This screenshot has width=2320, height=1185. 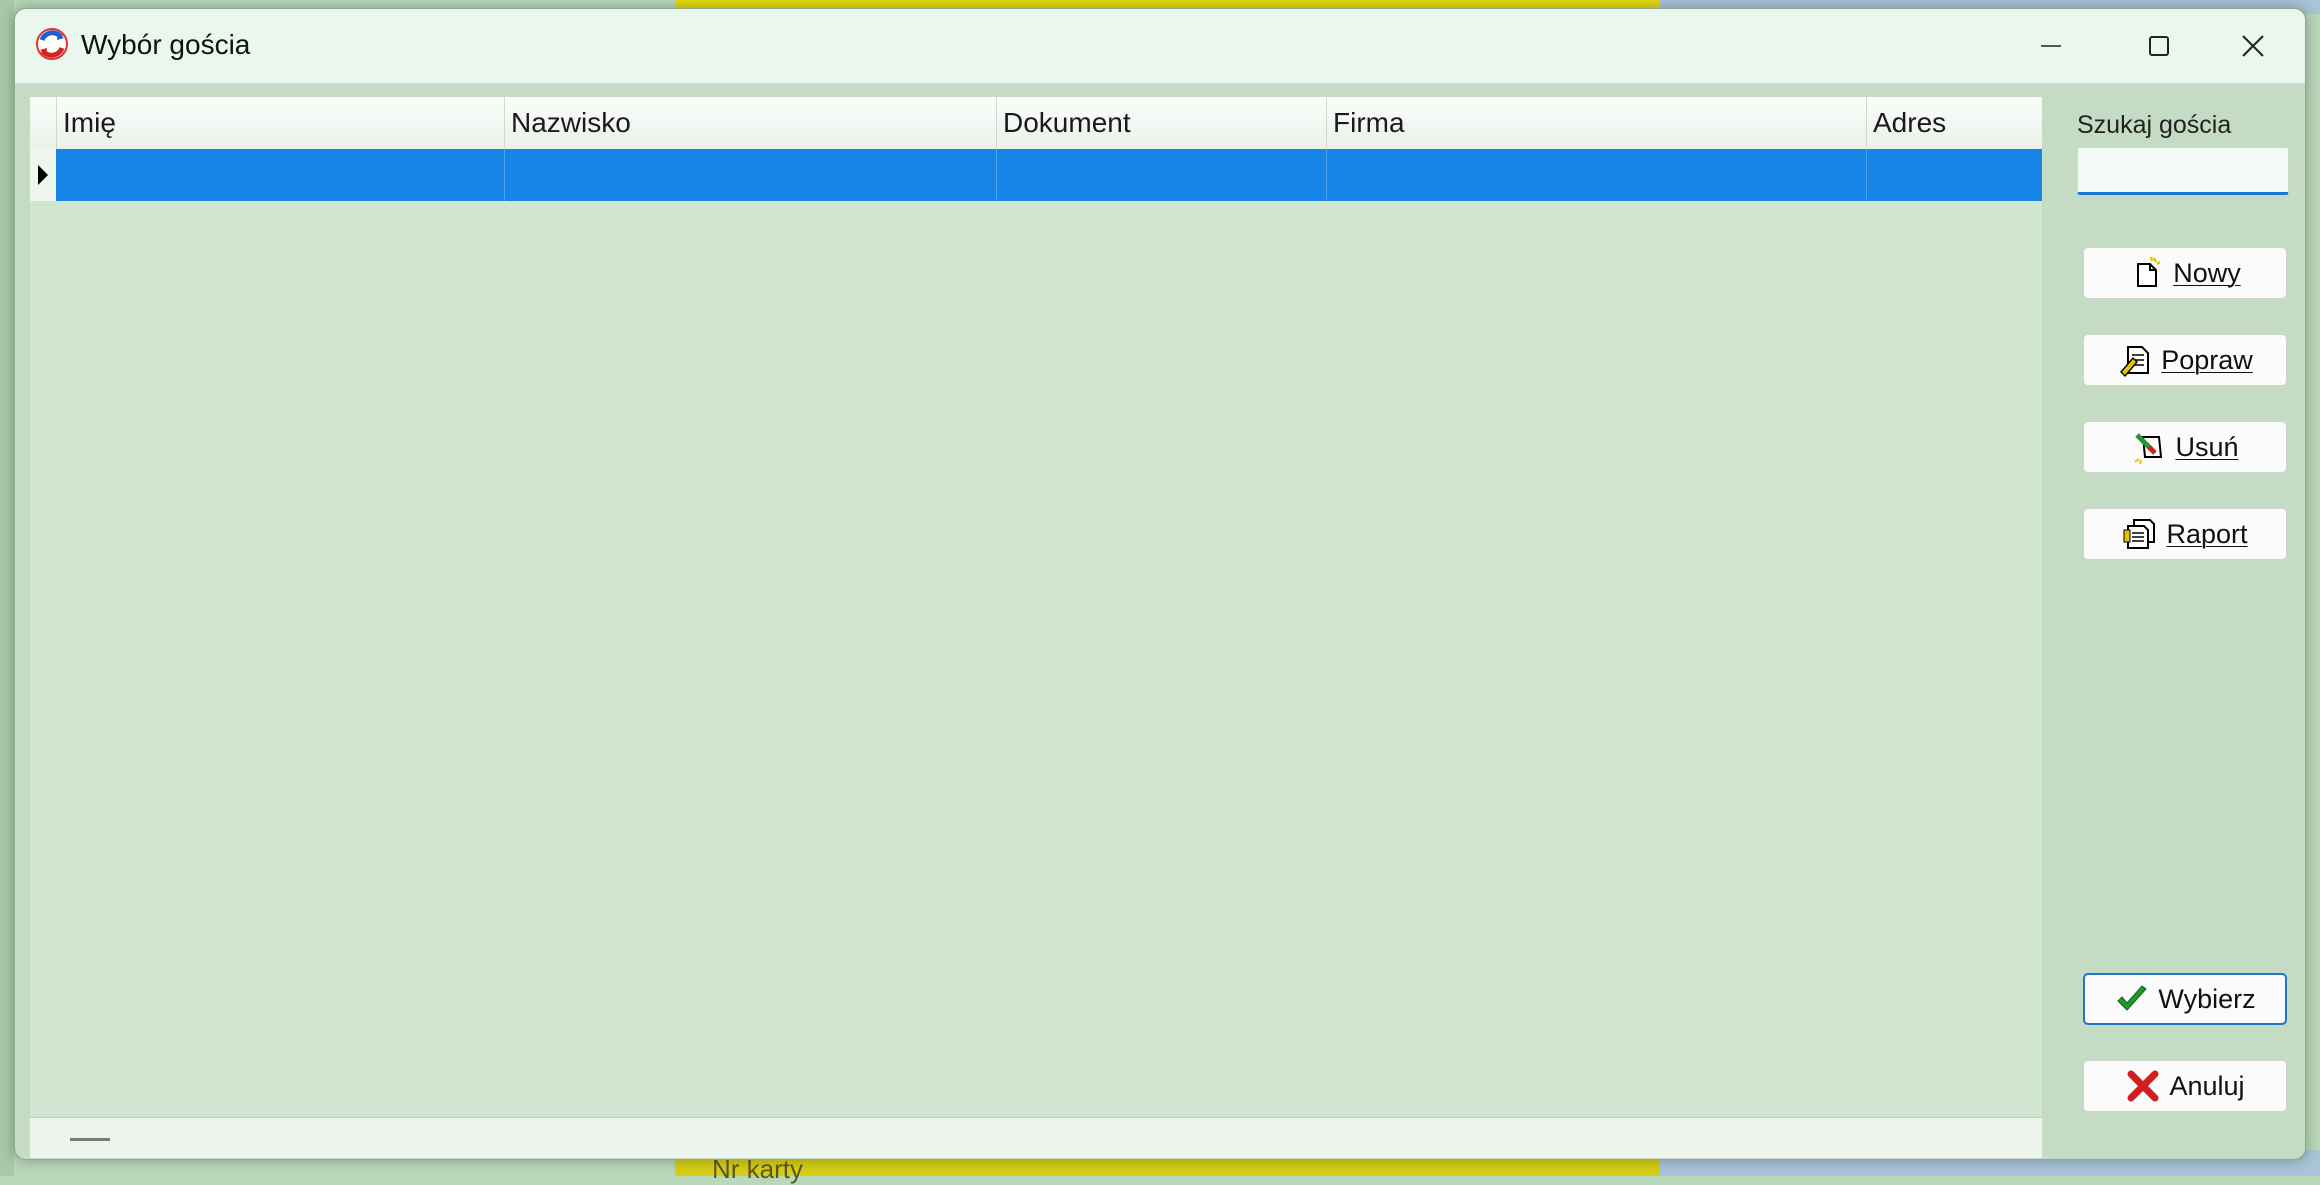 I want to click on minimize-button, so click(x=2051, y=46).